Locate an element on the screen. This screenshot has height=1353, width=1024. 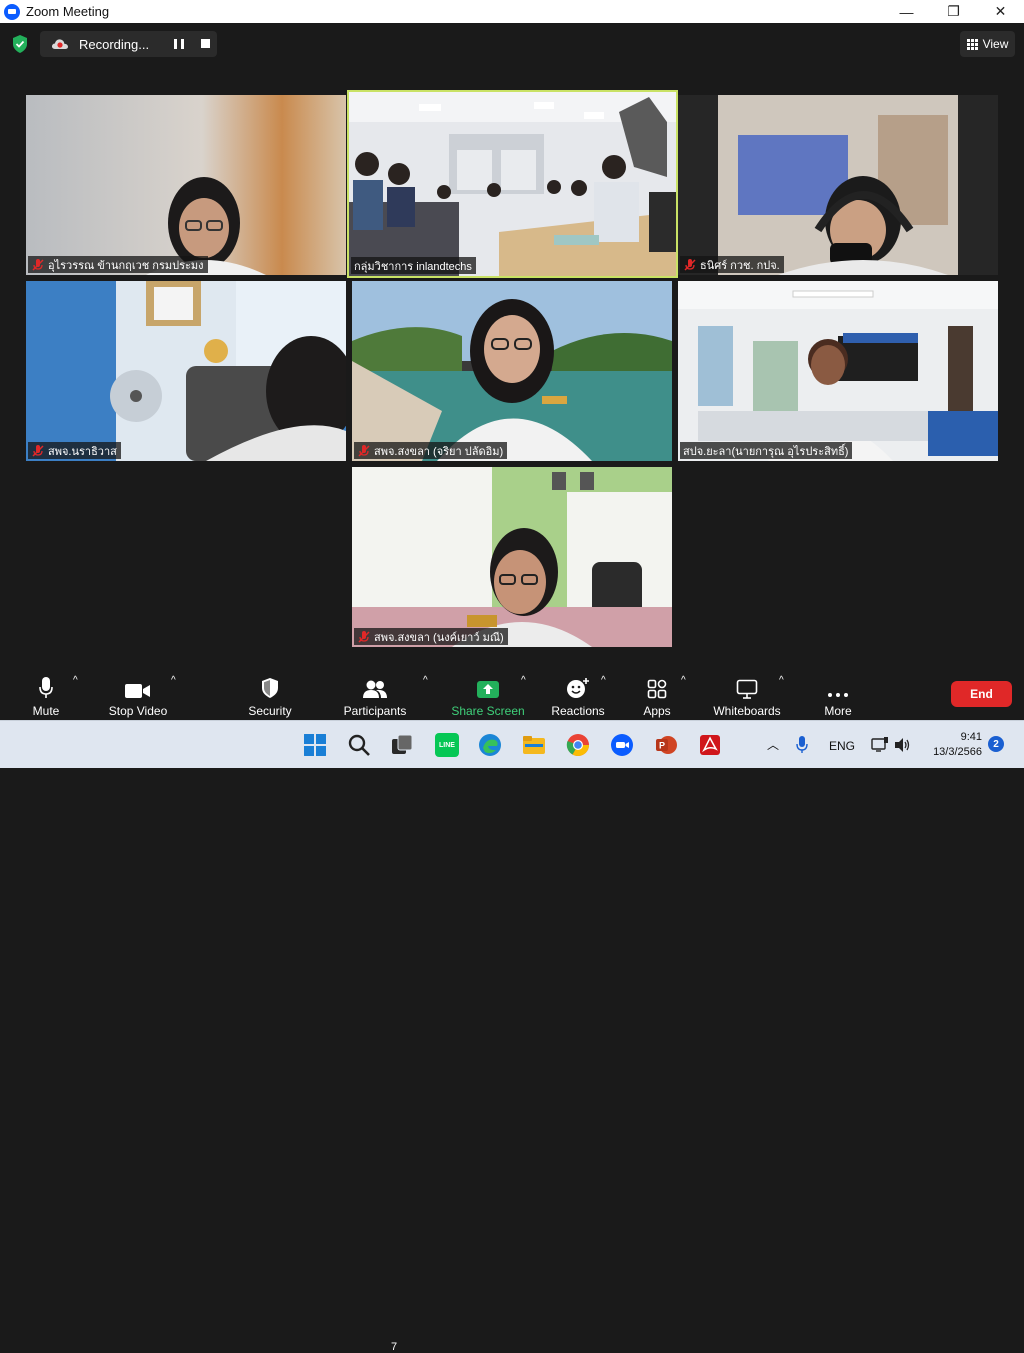
apps-icon is located at coordinates (657, 689).